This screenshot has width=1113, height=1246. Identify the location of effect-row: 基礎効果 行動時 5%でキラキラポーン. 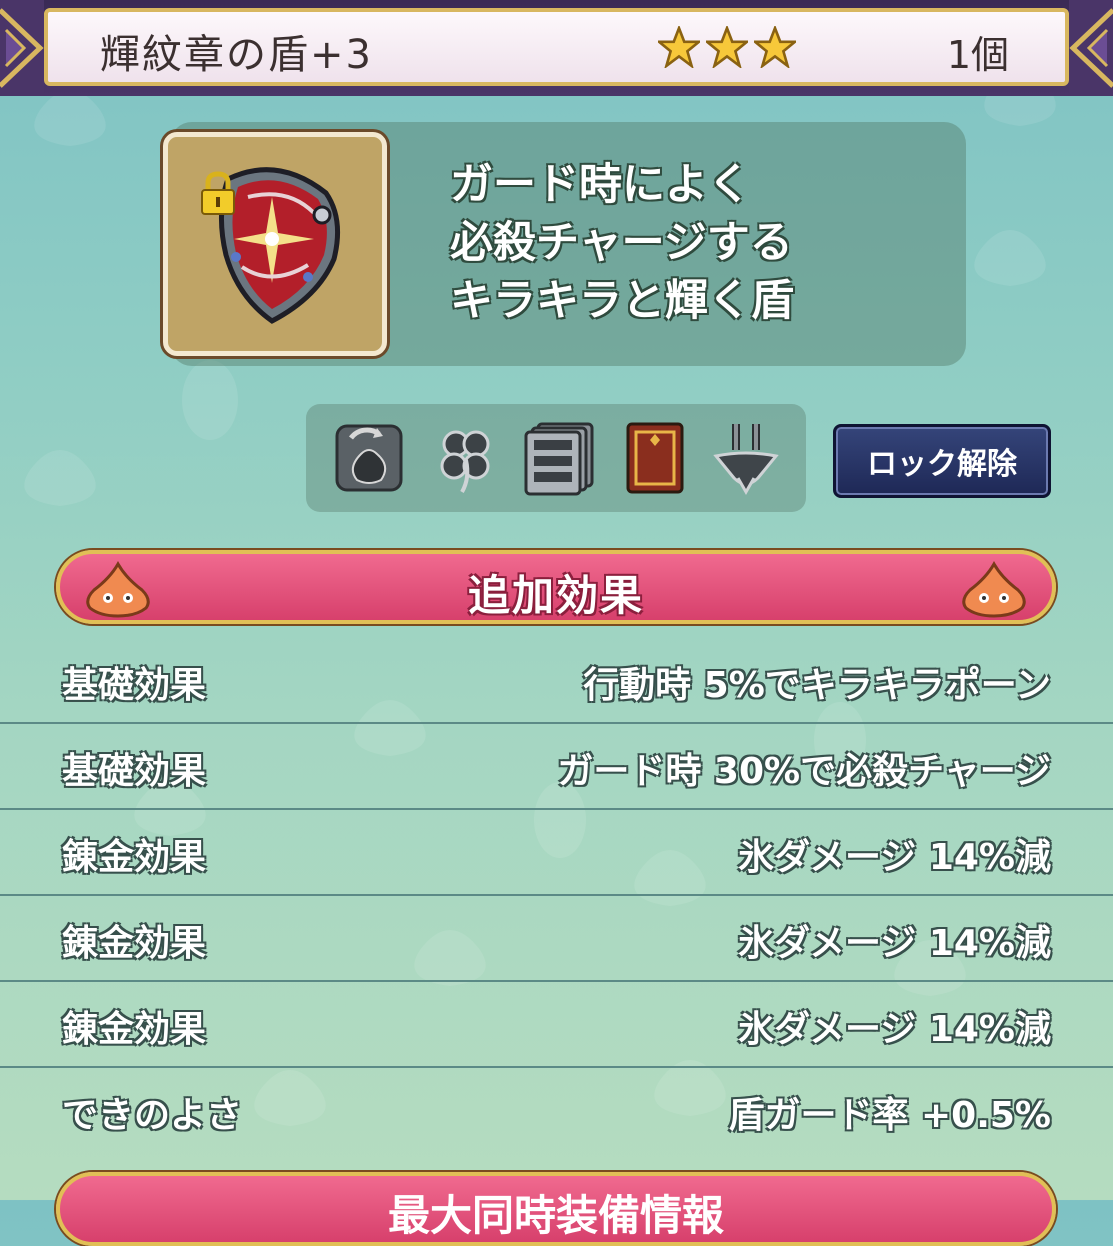
(556, 680).